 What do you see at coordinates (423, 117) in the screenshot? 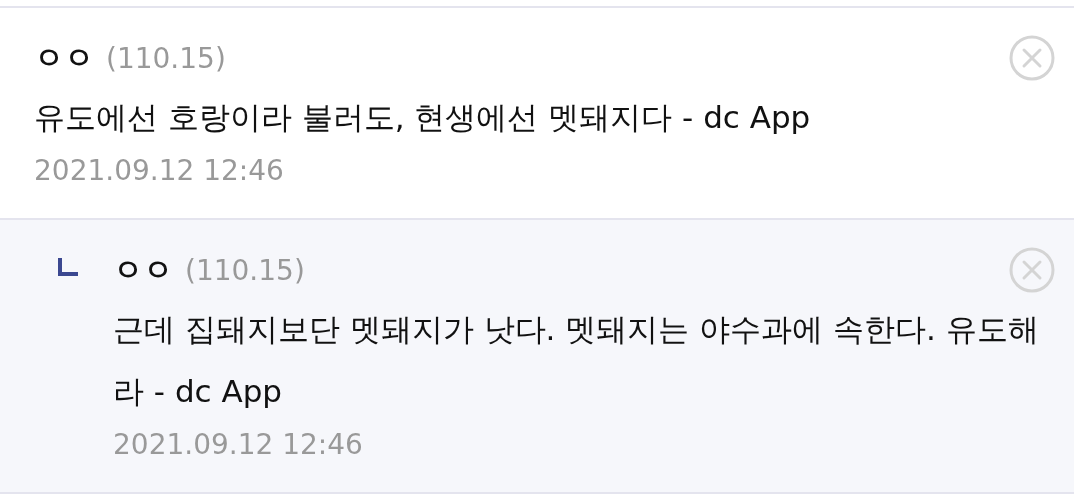
I see `comment-text: 유도에선 호랑이라 불러도, 현생에선 멧돼지다 - dc App` at bounding box center [423, 117].